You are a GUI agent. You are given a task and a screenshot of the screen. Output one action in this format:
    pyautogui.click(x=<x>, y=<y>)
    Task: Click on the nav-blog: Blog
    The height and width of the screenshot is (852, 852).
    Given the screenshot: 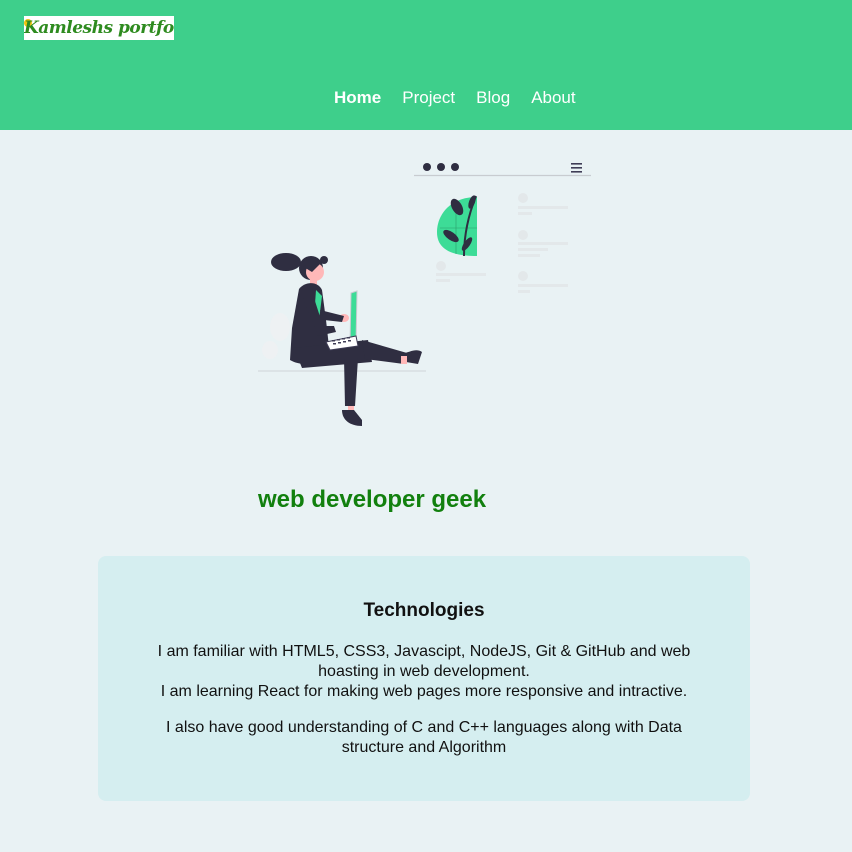 What is the action you would take?
    pyautogui.click(x=493, y=98)
    